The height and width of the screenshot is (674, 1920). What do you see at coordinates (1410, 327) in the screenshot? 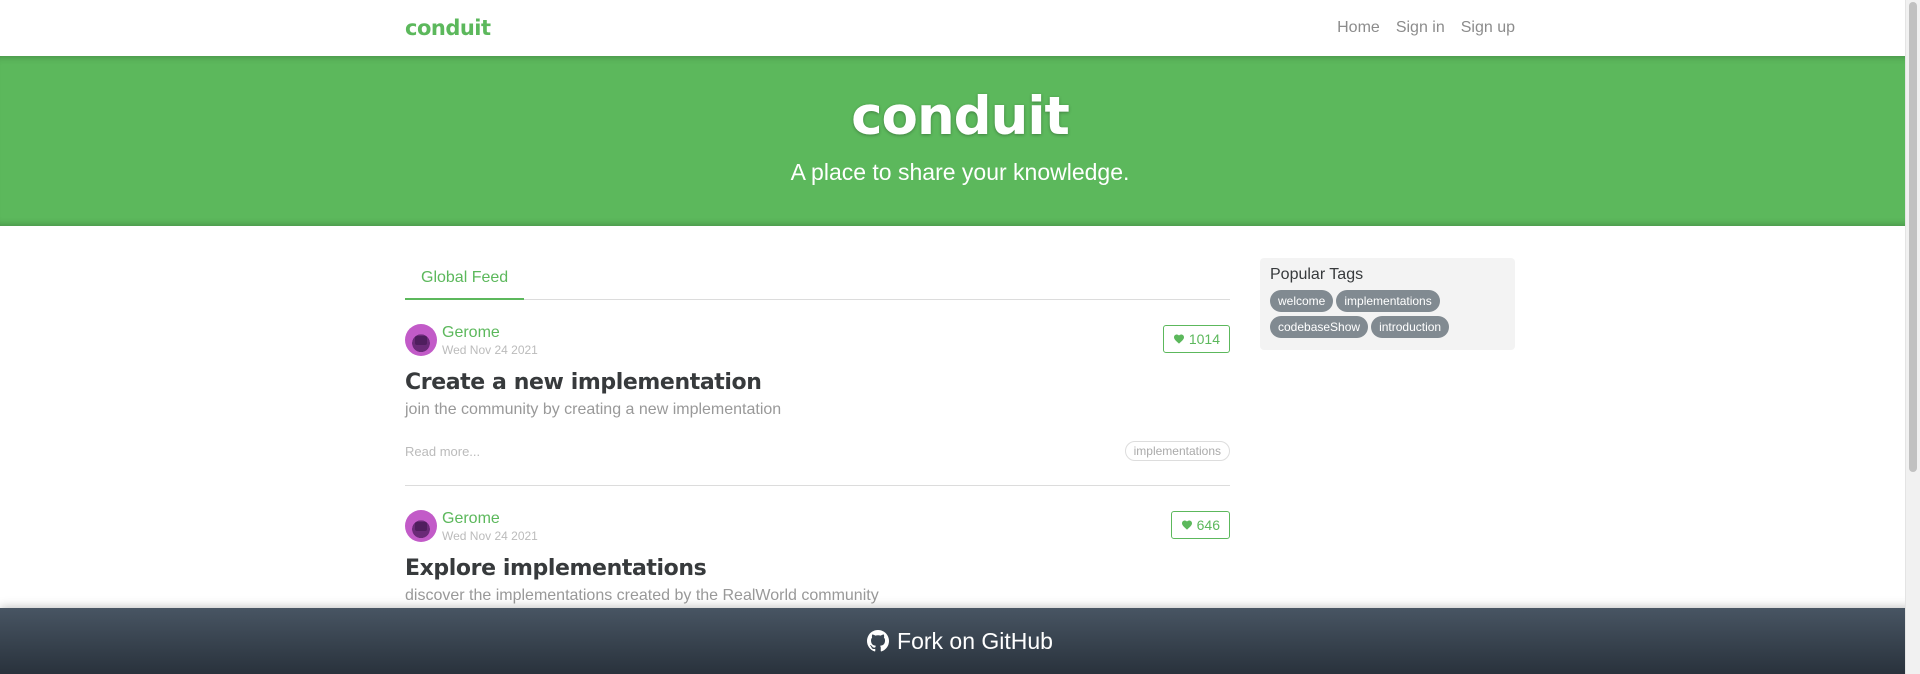
I see `tag-pill-introduction: introduction` at bounding box center [1410, 327].